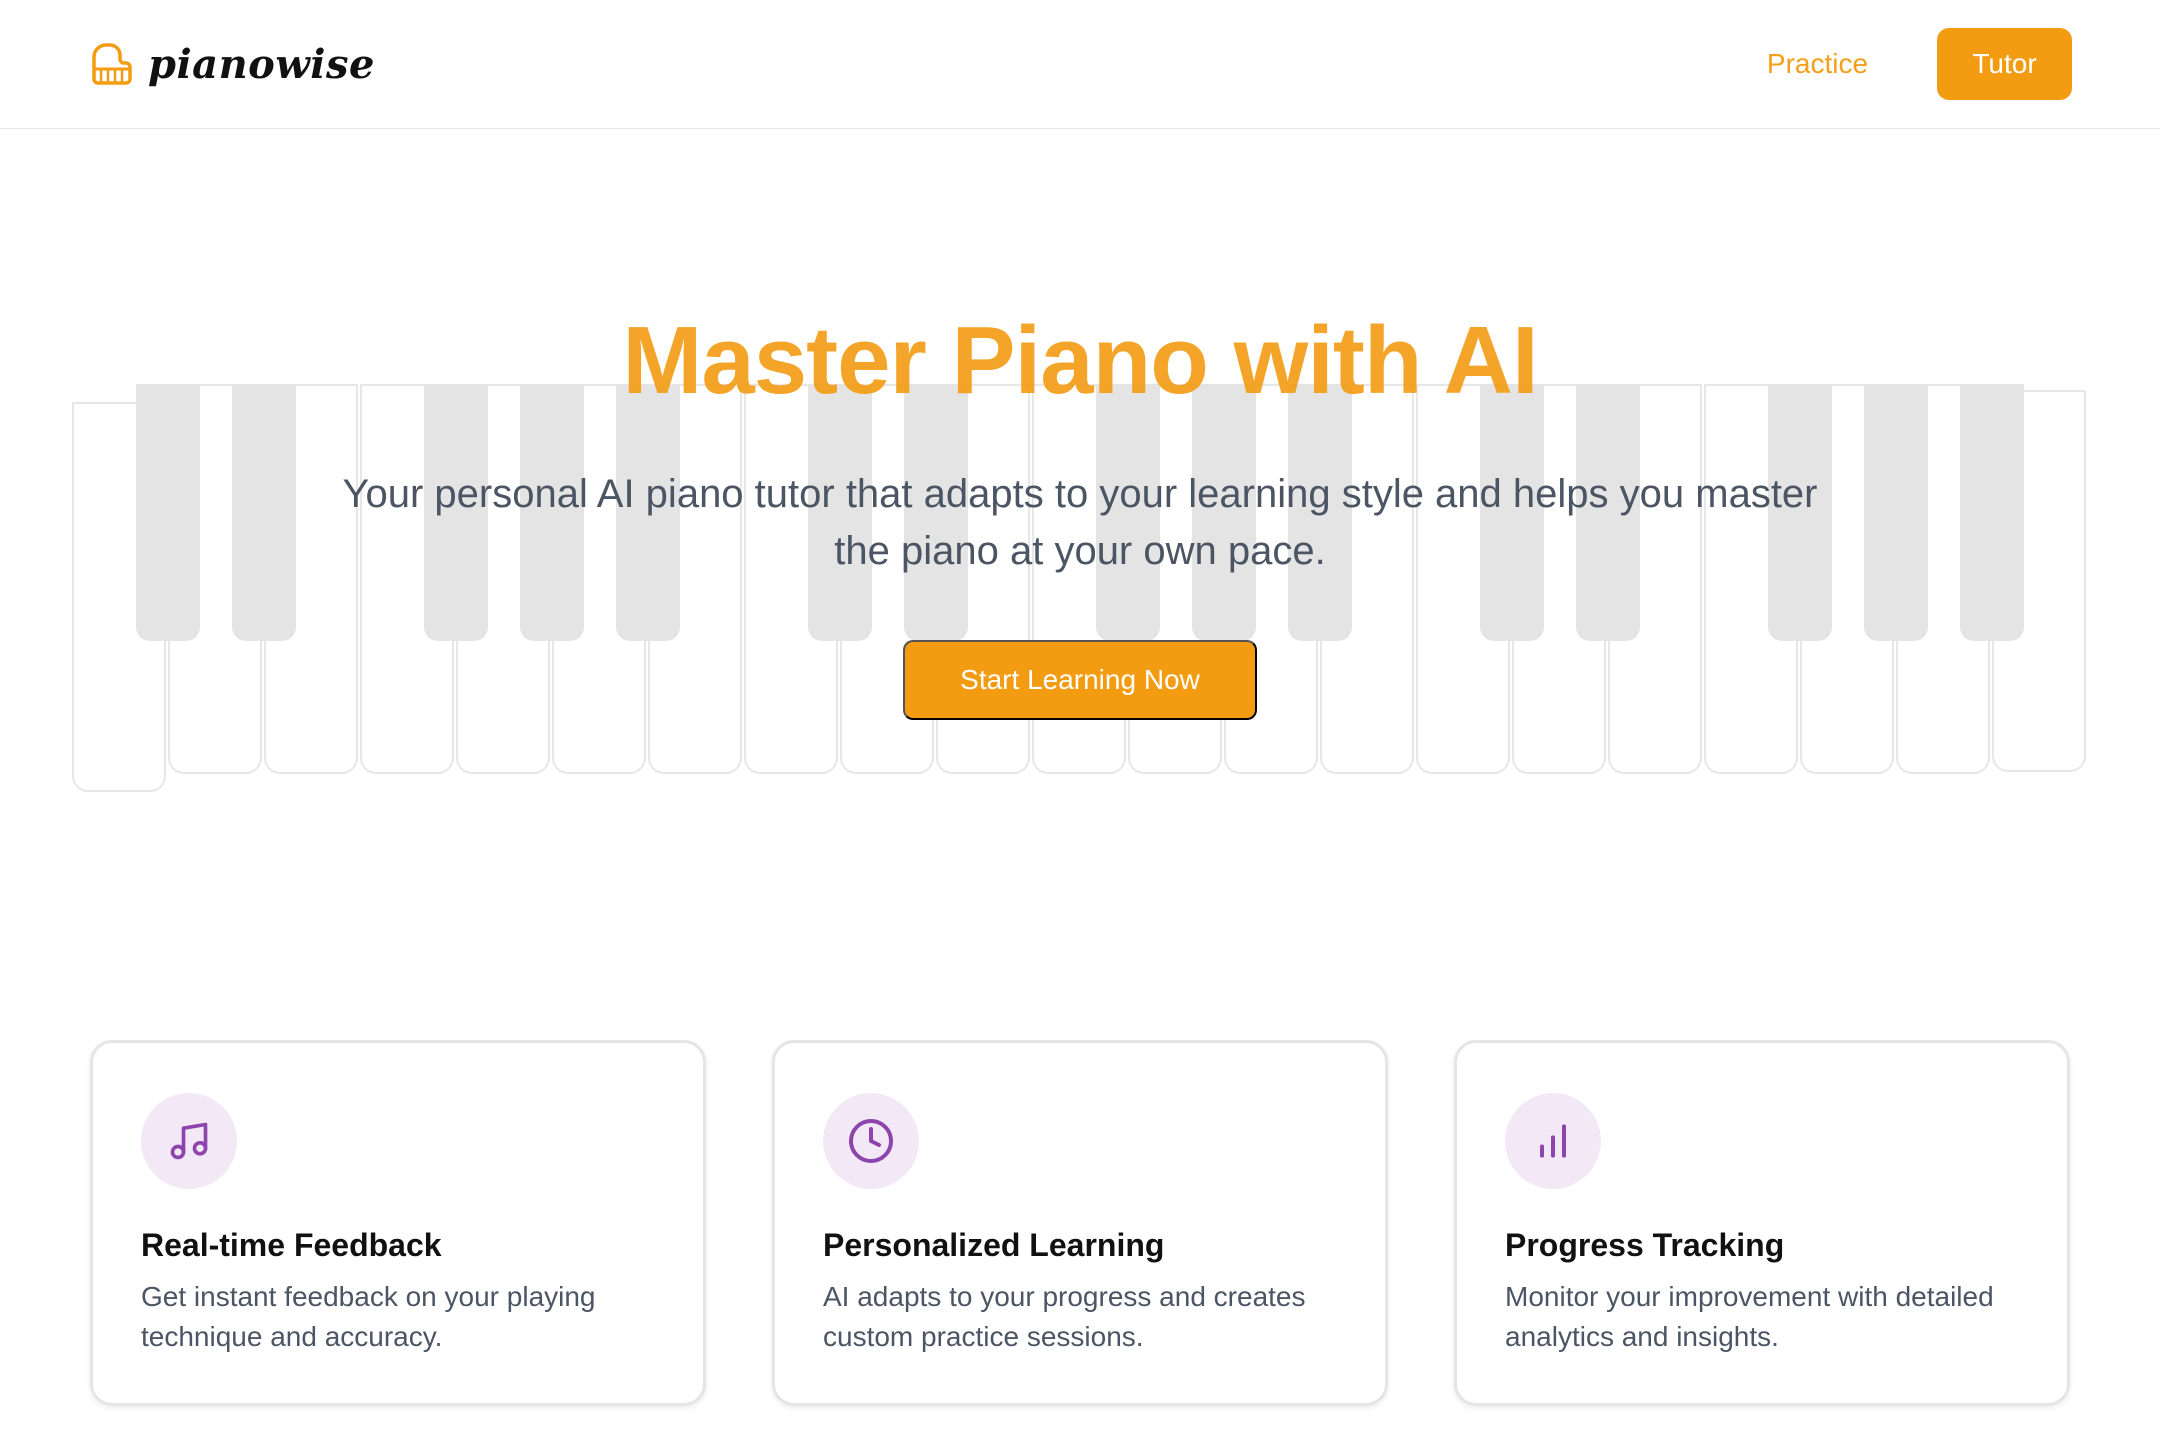 This screenshot has width=2160, height=1440. Describe the element at coordinates (291, 1245) in the screenshot. I see `feature-title: Real-time Feedback` at that location.